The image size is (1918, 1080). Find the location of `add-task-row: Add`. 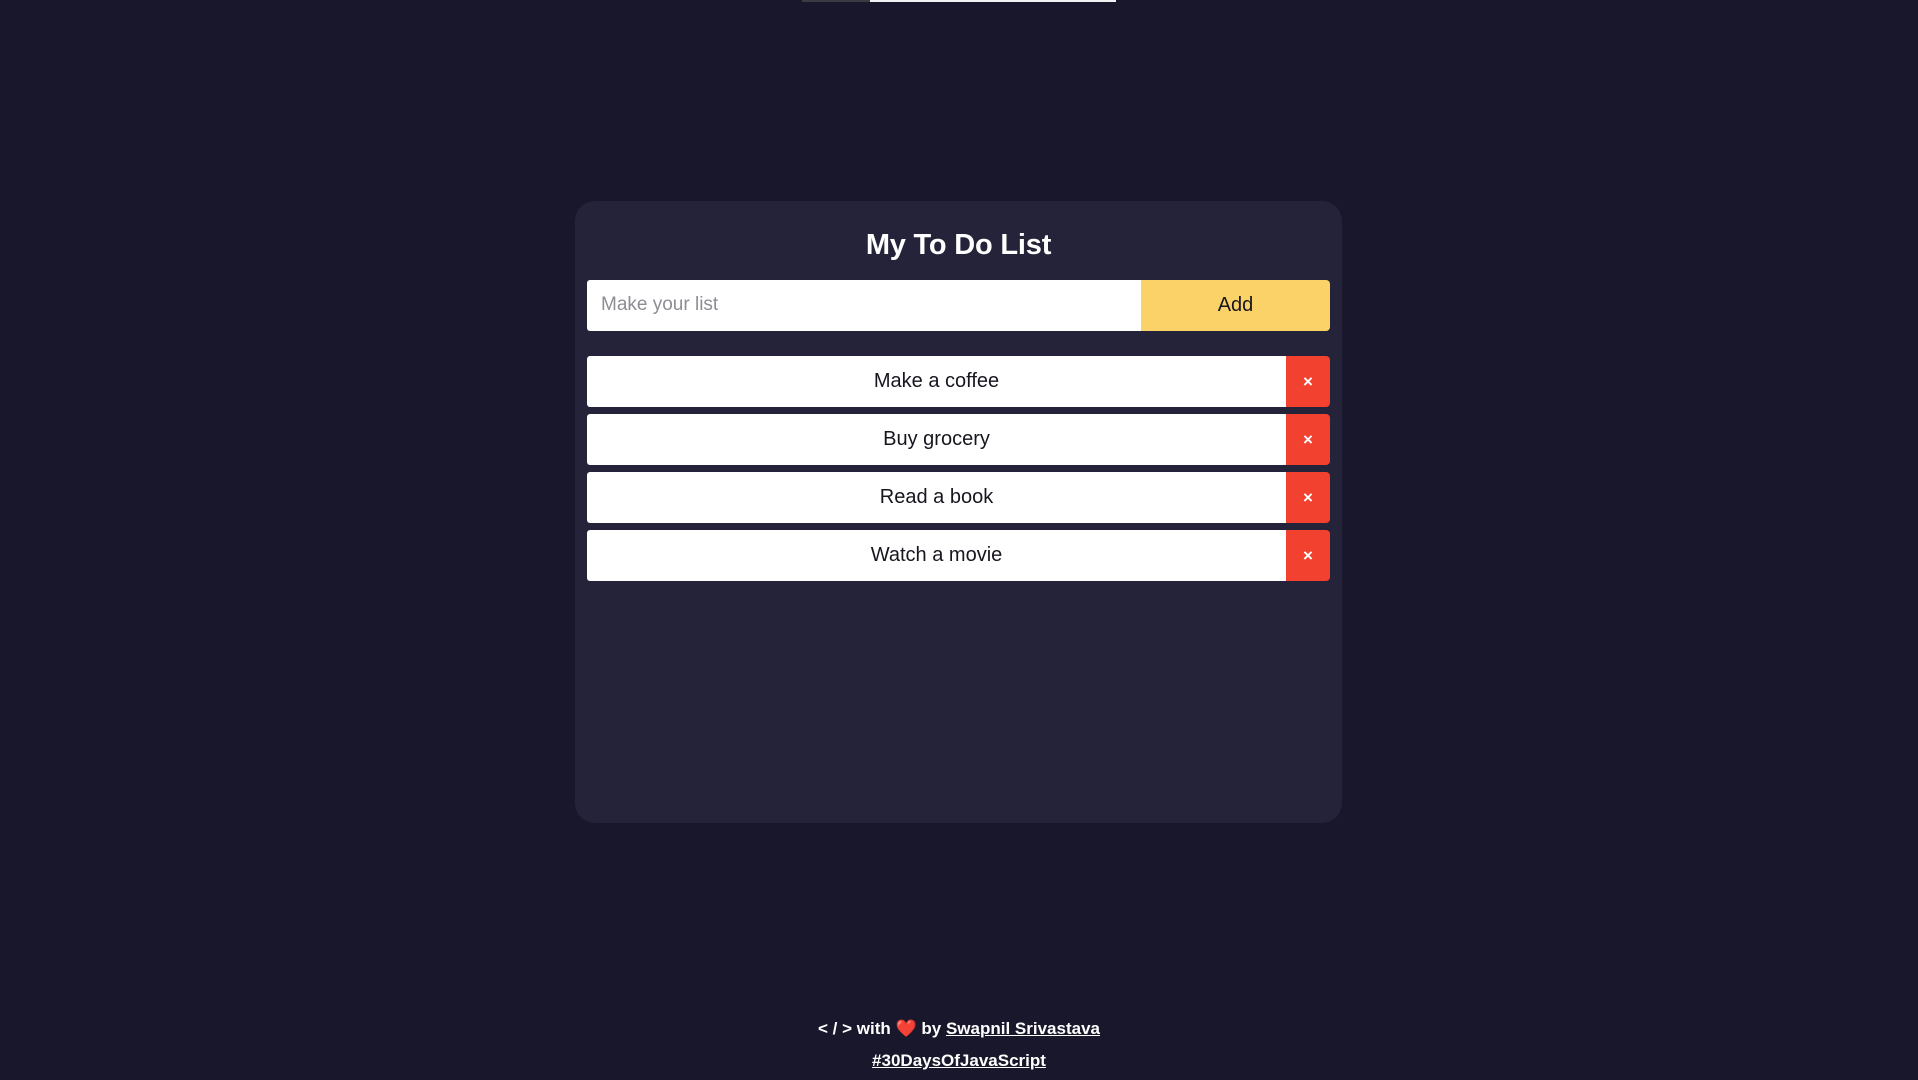

add-task-row: Add is located at coordinates (958, 305).